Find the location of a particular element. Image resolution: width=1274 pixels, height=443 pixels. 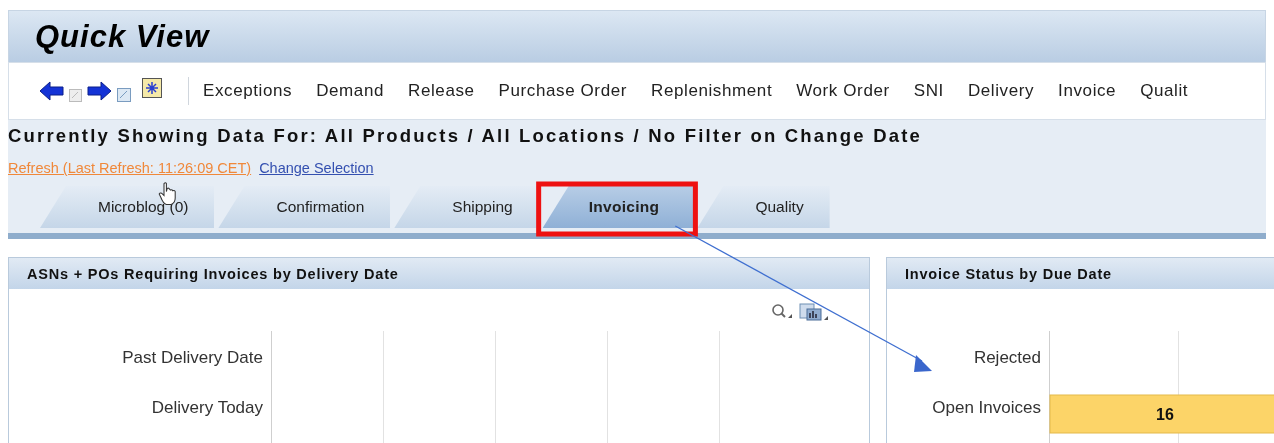

tab: Invoicing is located at coordinates (618, 207).